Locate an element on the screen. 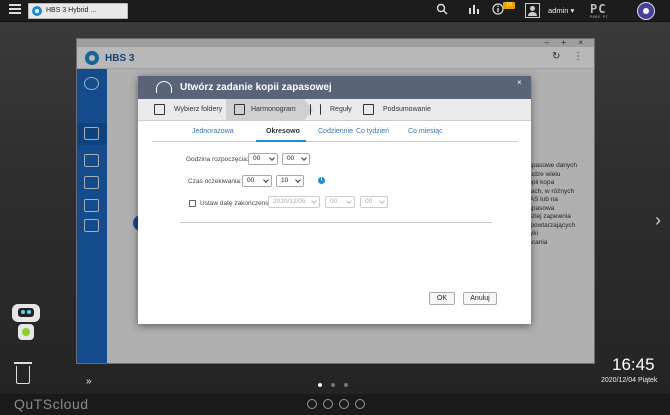  top-bar: HBS 3 Hybrid ... 10 admin ▾ PC PURE PC is located at coordinates (335, 11).